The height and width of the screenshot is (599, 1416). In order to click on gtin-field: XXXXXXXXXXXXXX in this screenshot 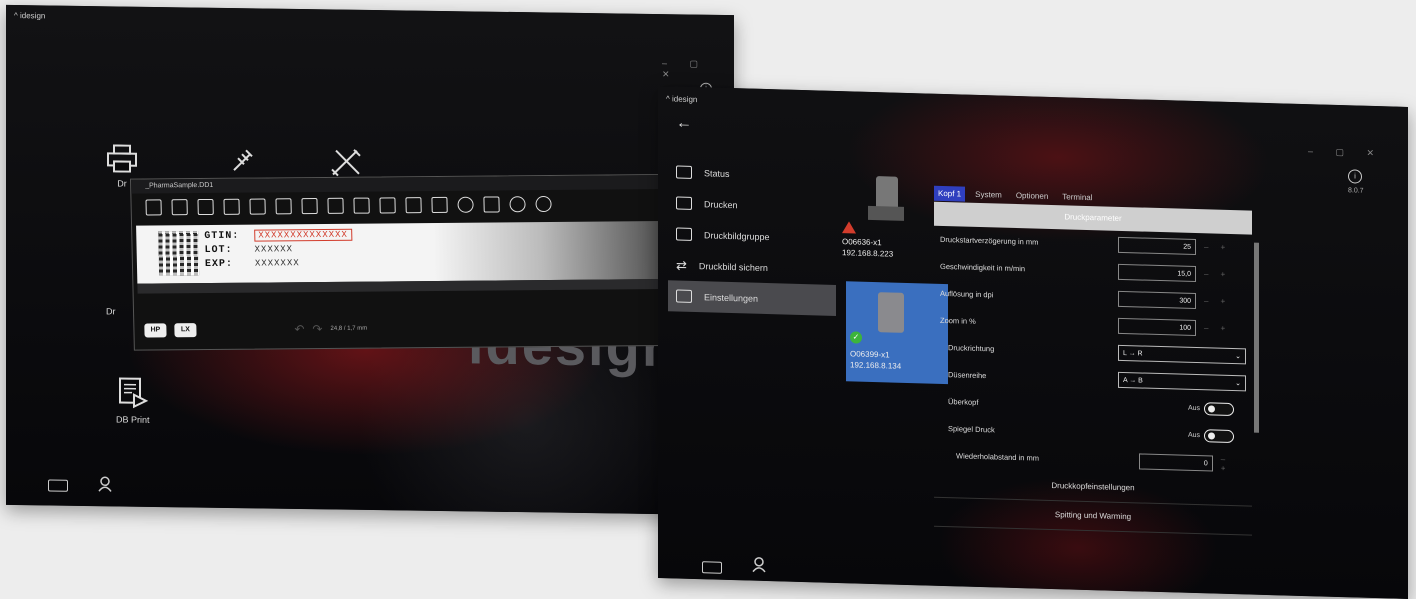, I will do `click(303, 235)`.